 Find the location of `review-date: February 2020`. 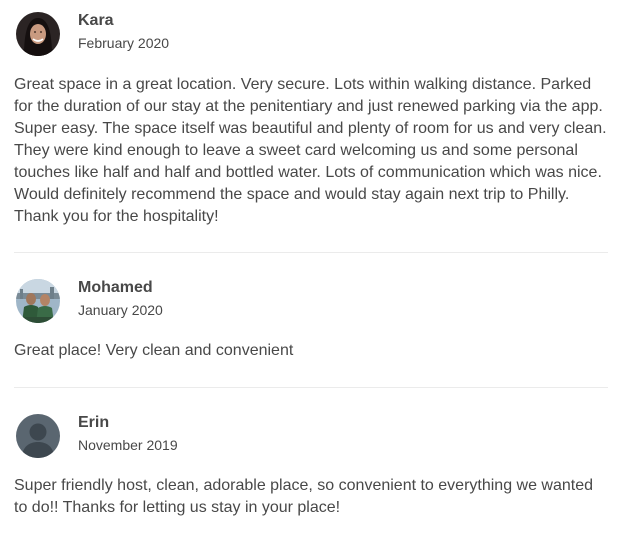

review-date: February 2020 is located at coordinates (124, 43).